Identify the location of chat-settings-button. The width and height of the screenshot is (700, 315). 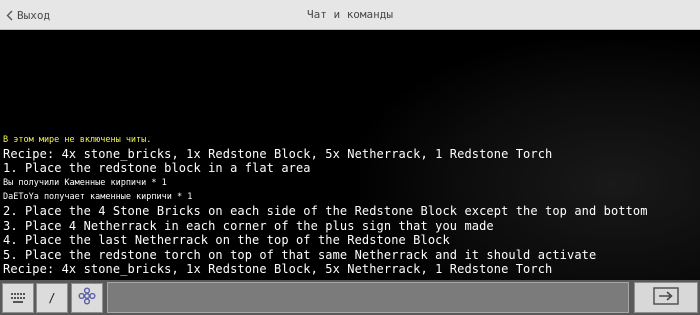
(87, 298).